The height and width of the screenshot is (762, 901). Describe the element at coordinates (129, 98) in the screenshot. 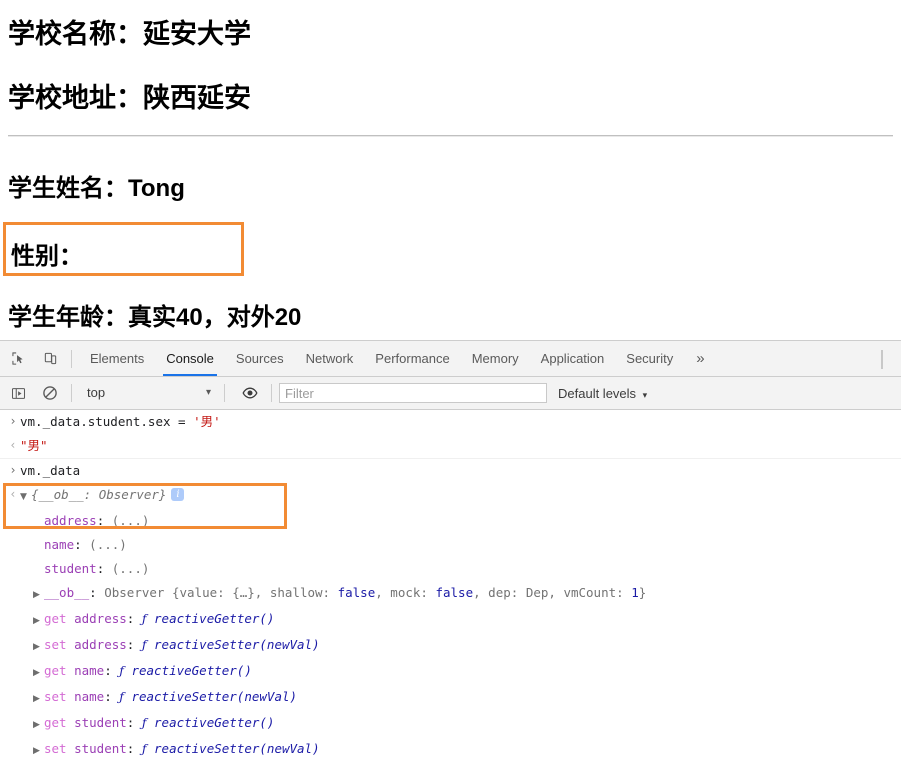

I see `school-address-line: 学校地址：陕西延安` at that location.